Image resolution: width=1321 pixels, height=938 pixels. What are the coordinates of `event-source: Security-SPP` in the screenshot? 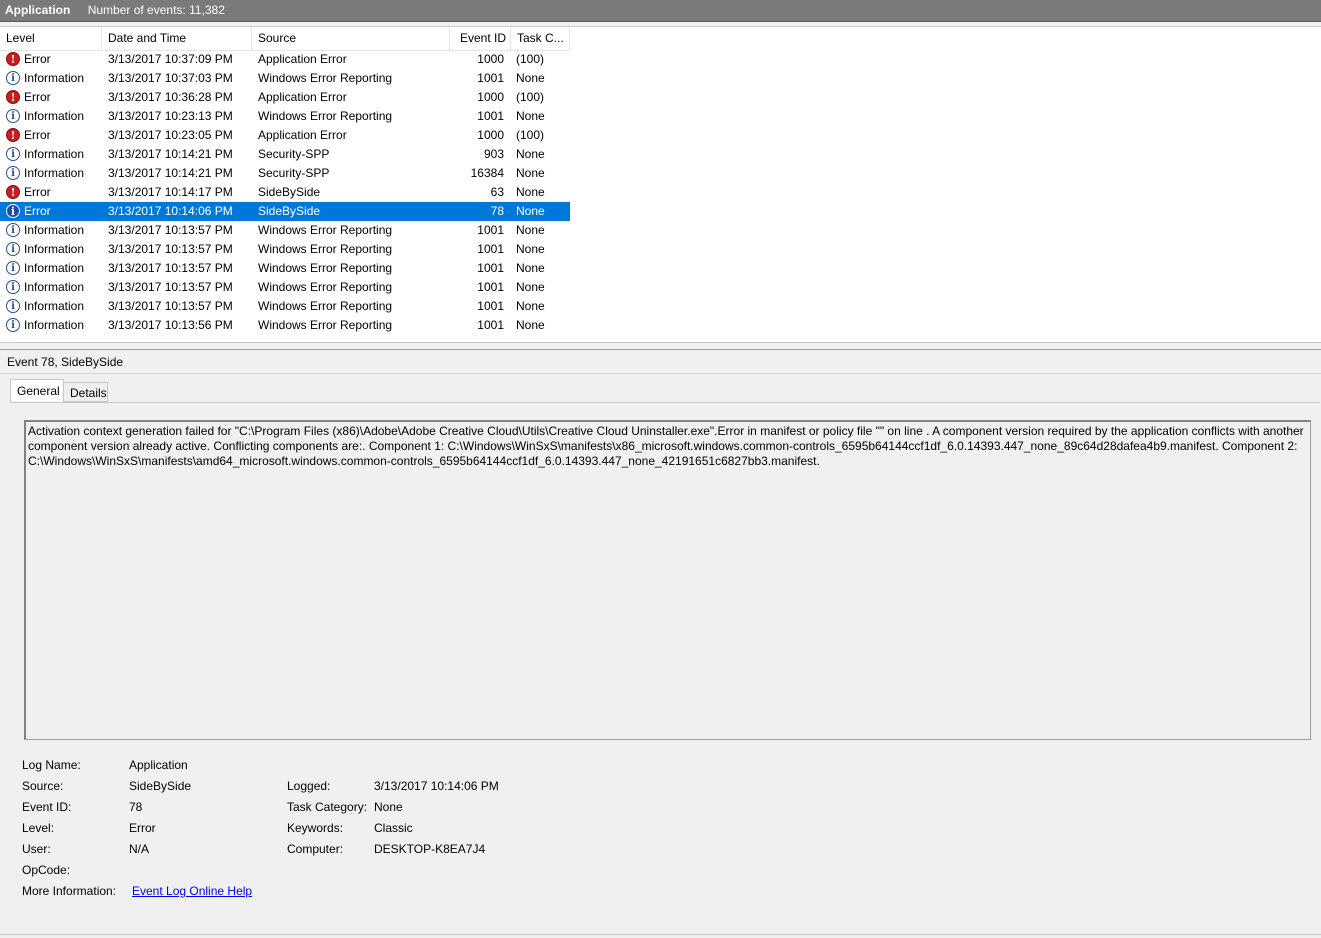 It's located at (294, 154).